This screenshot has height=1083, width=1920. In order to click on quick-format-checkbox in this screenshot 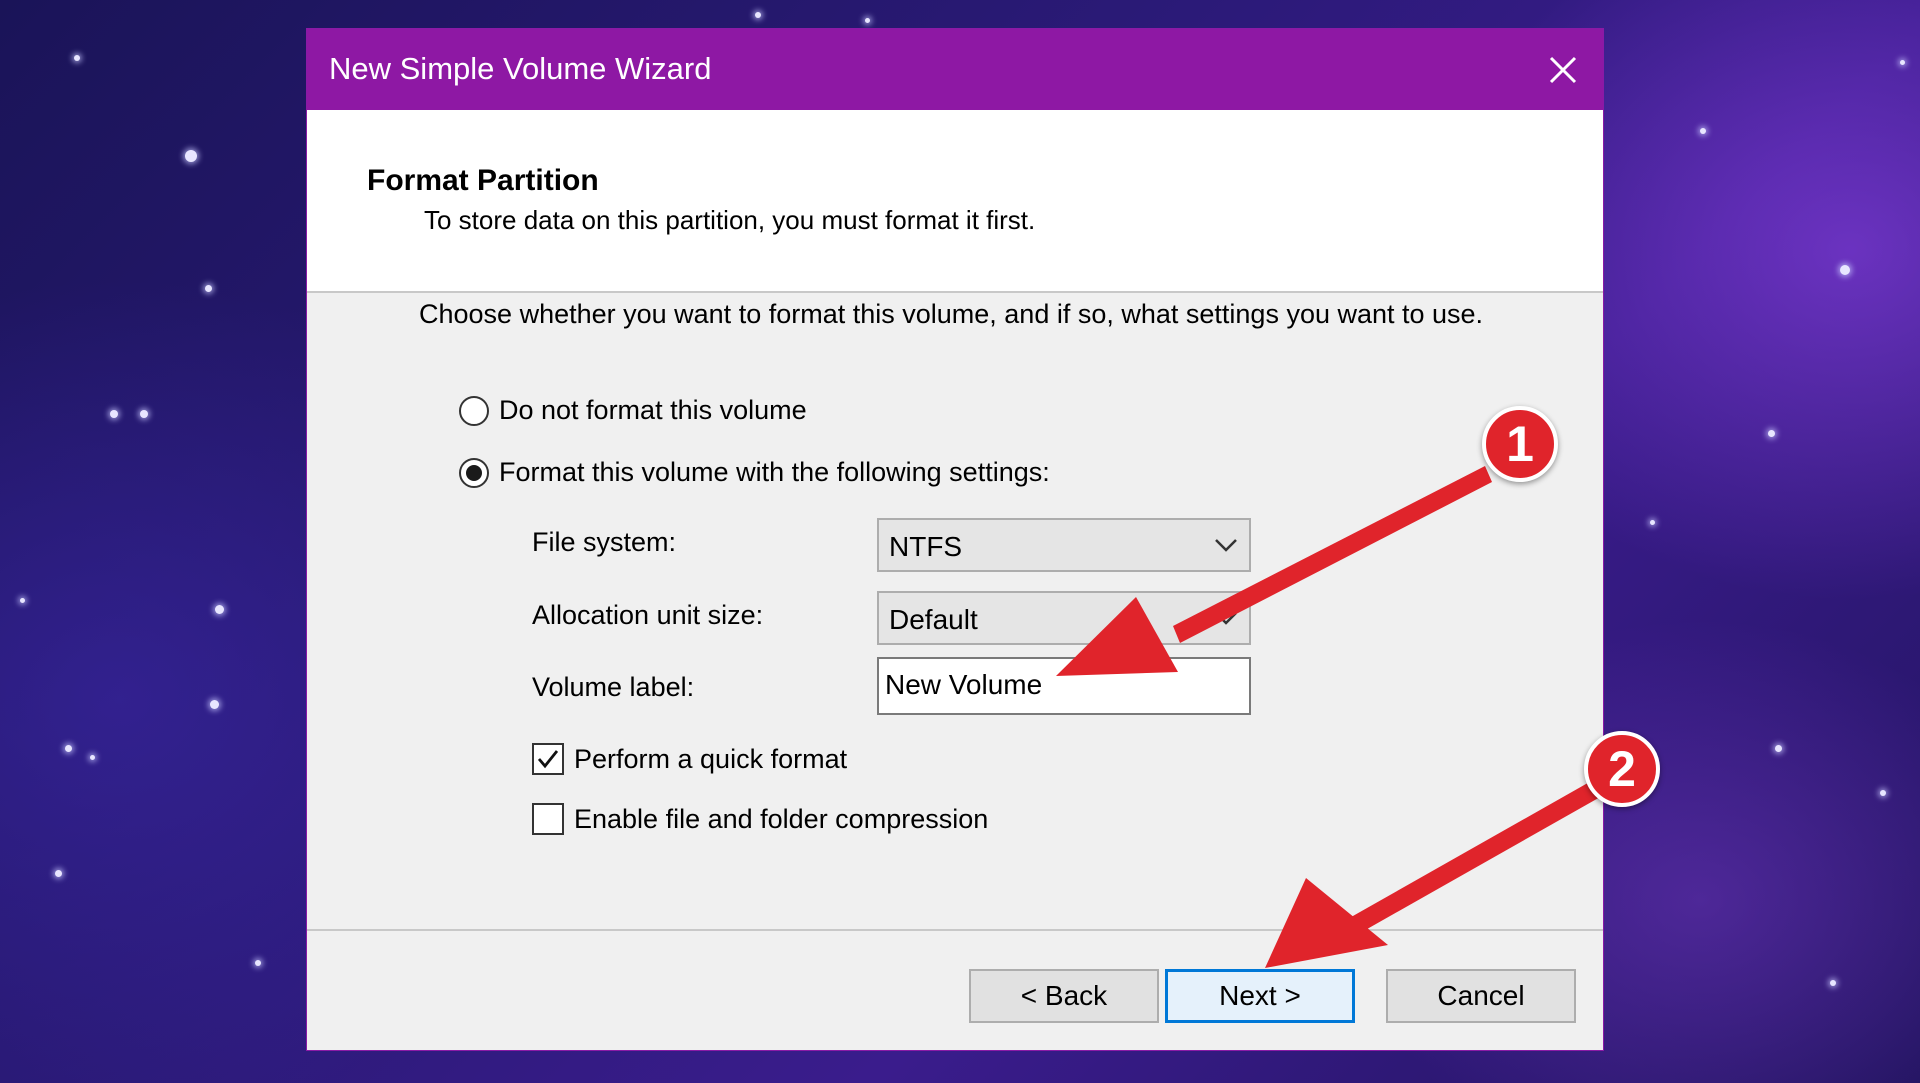, I will do `click(548, 759)`.